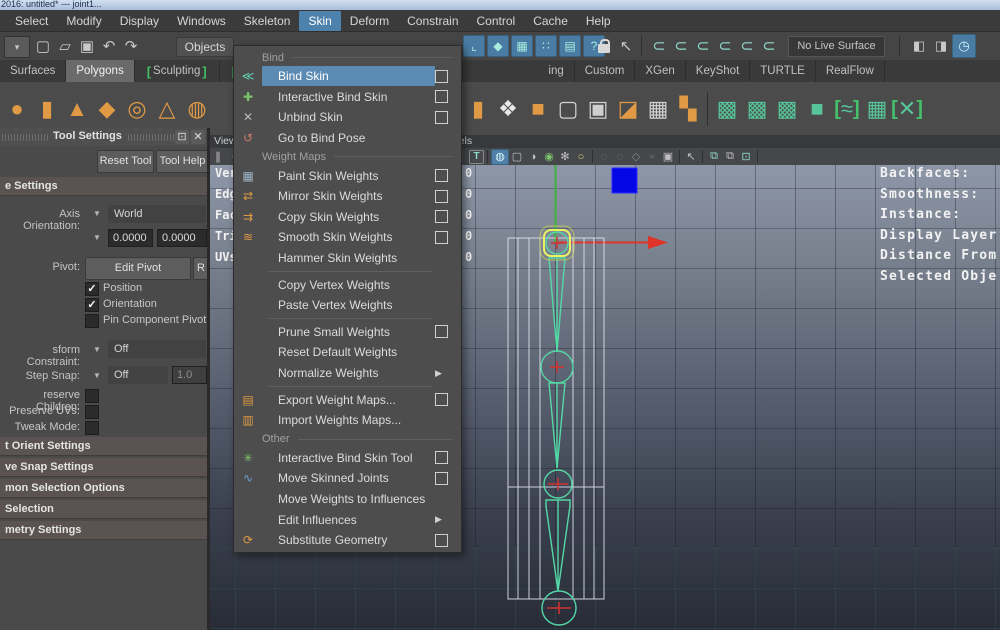  What do you see at coordinates (556, 418) in the screenshot?
I see `cylinder-wireframe` at bounding box center [556, 418].